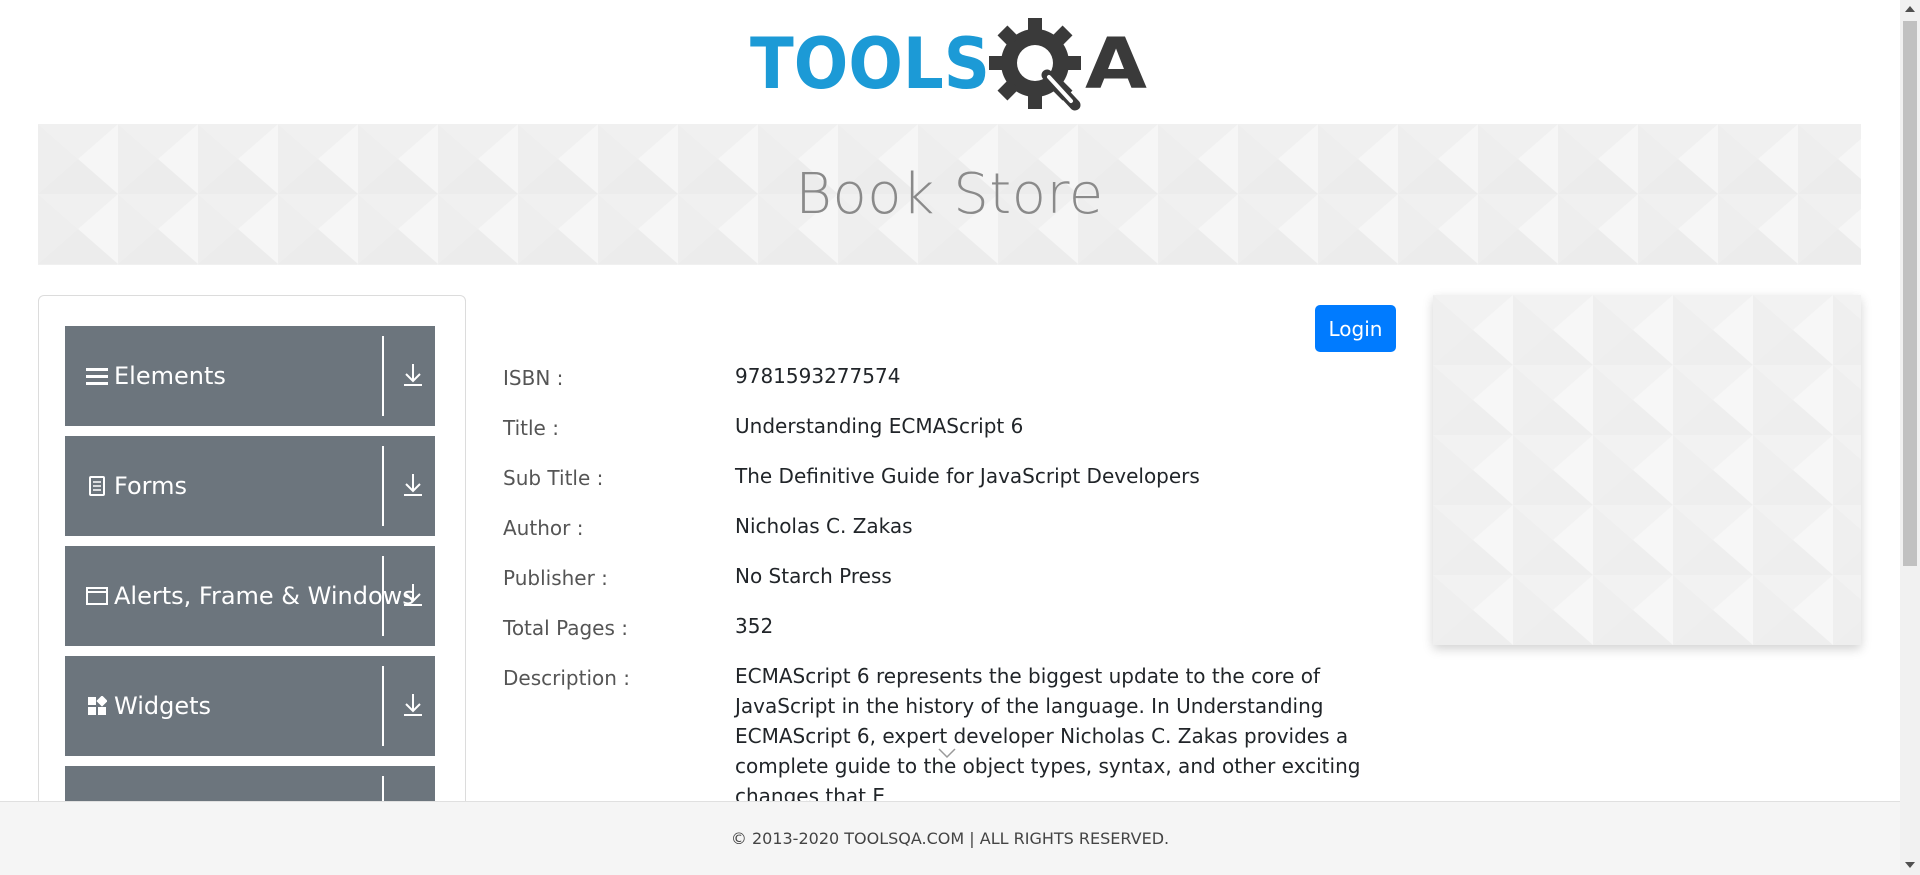  I want to click on scroll-down-icon, so click(1910, 865).